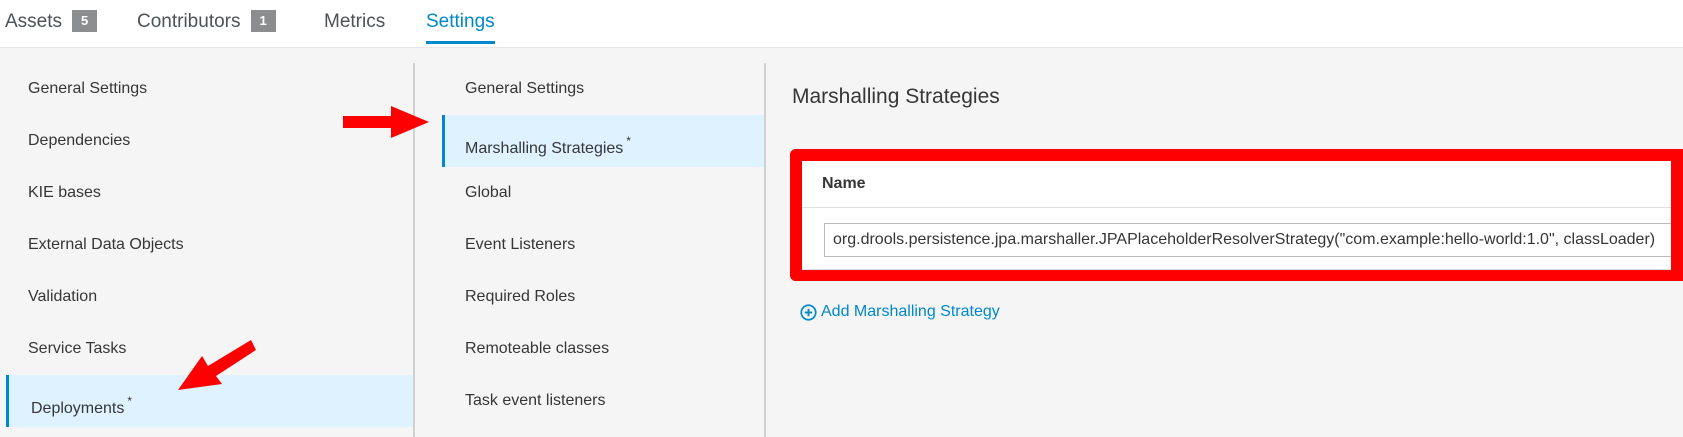 The image size is (1683, 437). What do you see at coordinates (106, 244) in the screenshot?
I see `nav-label: External Data Objects` at bounding box center [106, 244].